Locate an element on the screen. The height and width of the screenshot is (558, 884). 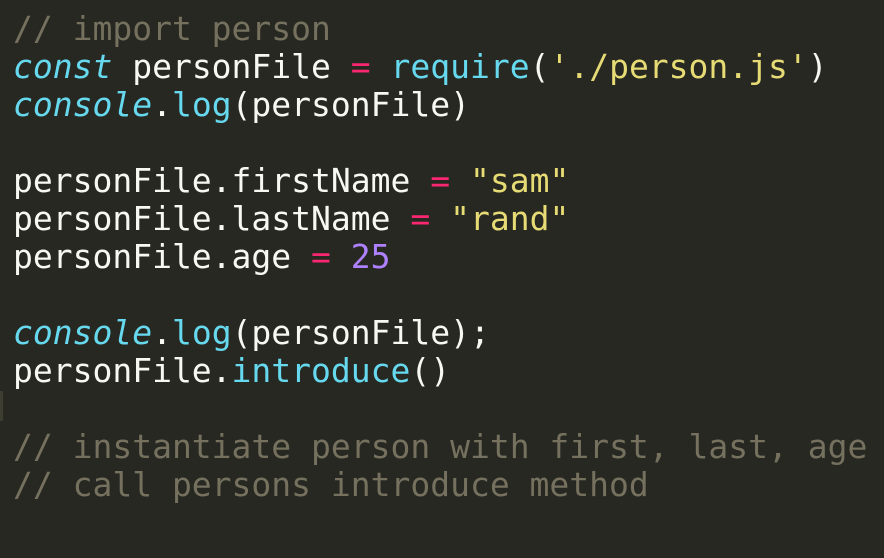
code-line: // import person is located at coordinates (448, 29).